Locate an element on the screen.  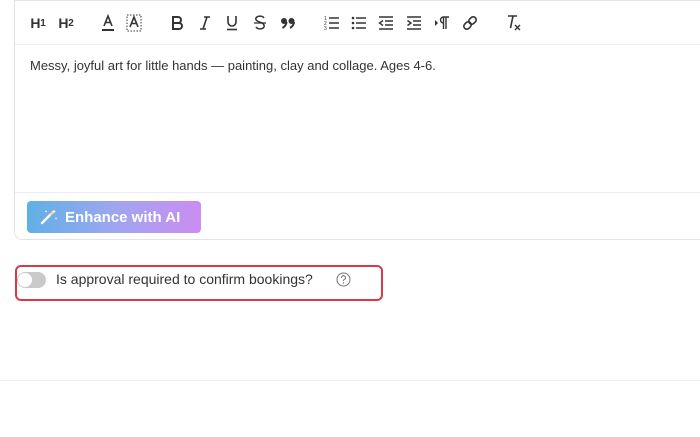
clear-formatting-button is located at coordinates (514, 23).